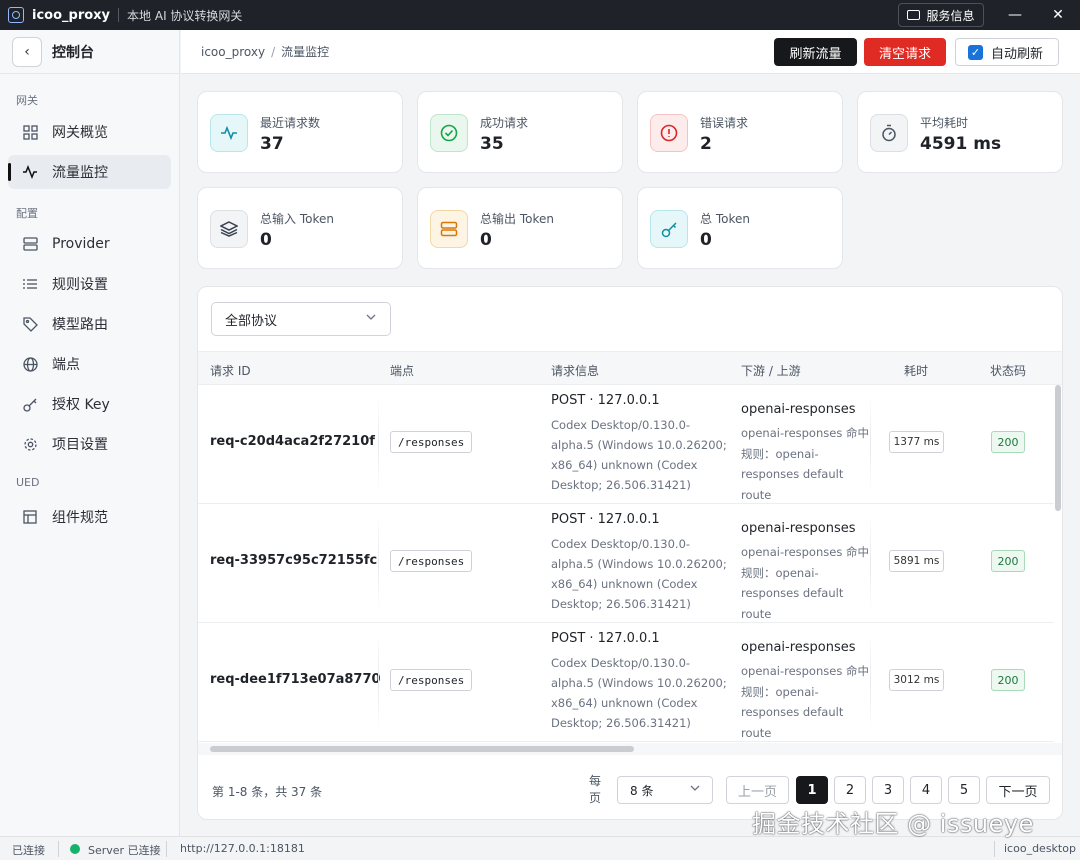 This screenshot has width=1080, height=860. Describe the element at coordinates (81, 405) in the screenshot. I see `sidebar-item-label: 授权 Key` at that location.